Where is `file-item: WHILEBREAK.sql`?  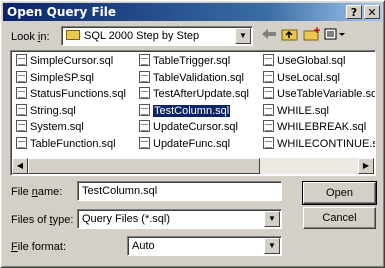
file-item: WHILEBREAK.sql is located at coordinates (319, 127).